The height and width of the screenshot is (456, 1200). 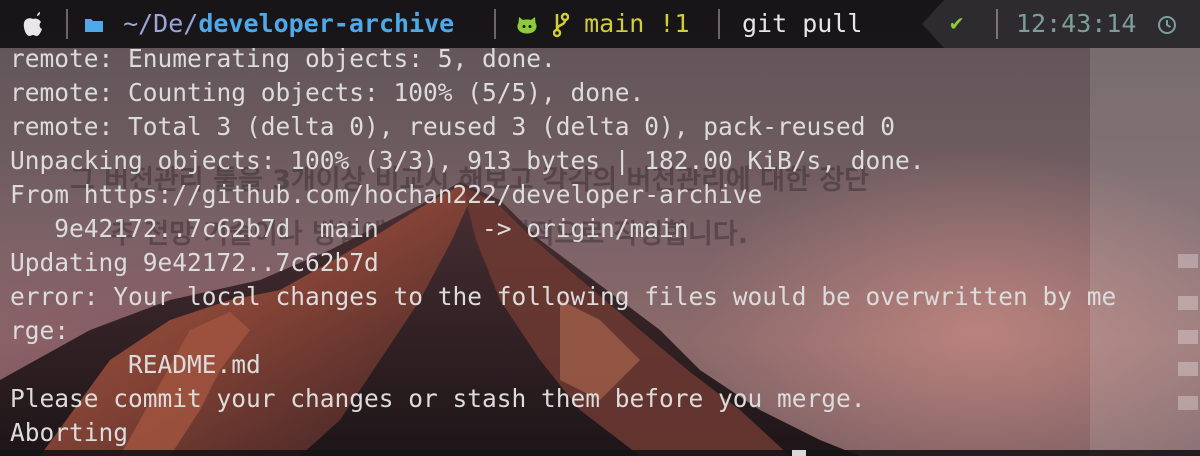 I want to click on apple-logo-icon, so click(x=33, y=24).